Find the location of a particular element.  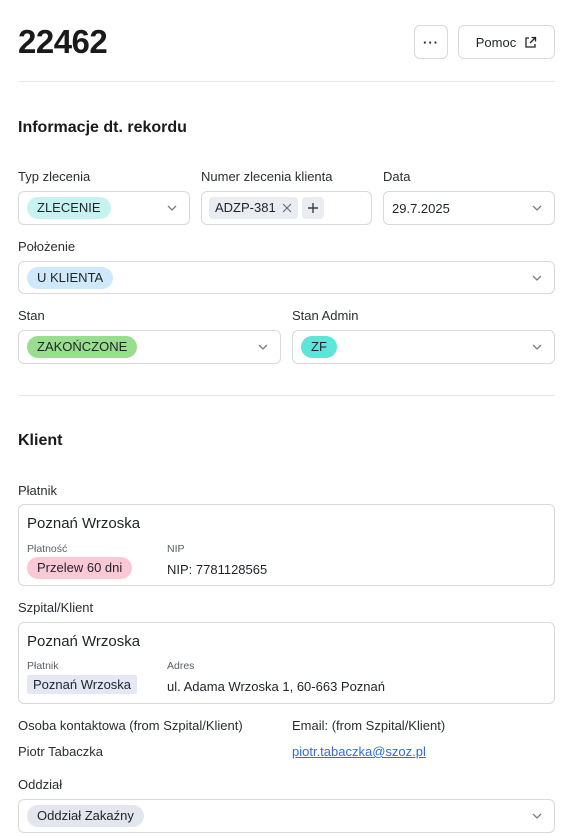

nip-value: NIP: 7781128565 is located at coordinates (217, 569).